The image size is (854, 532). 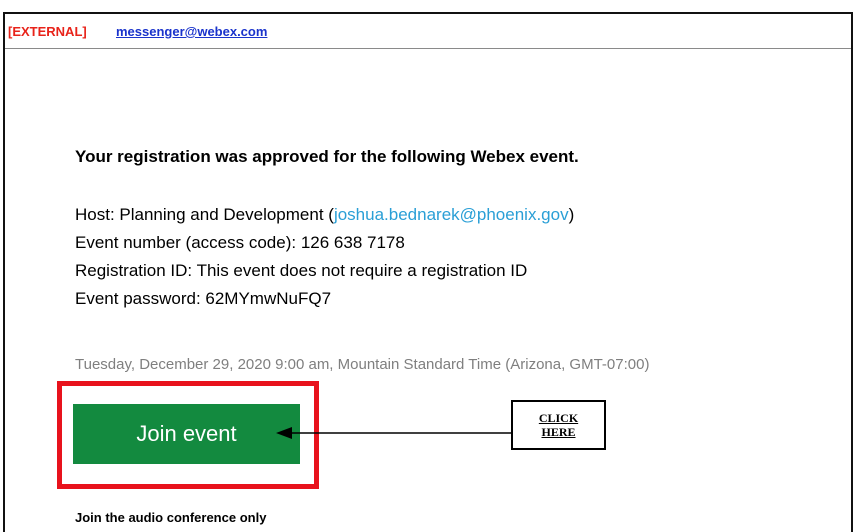 I want to click on click-here-line1: CLICK, so click(x=558, y=418).